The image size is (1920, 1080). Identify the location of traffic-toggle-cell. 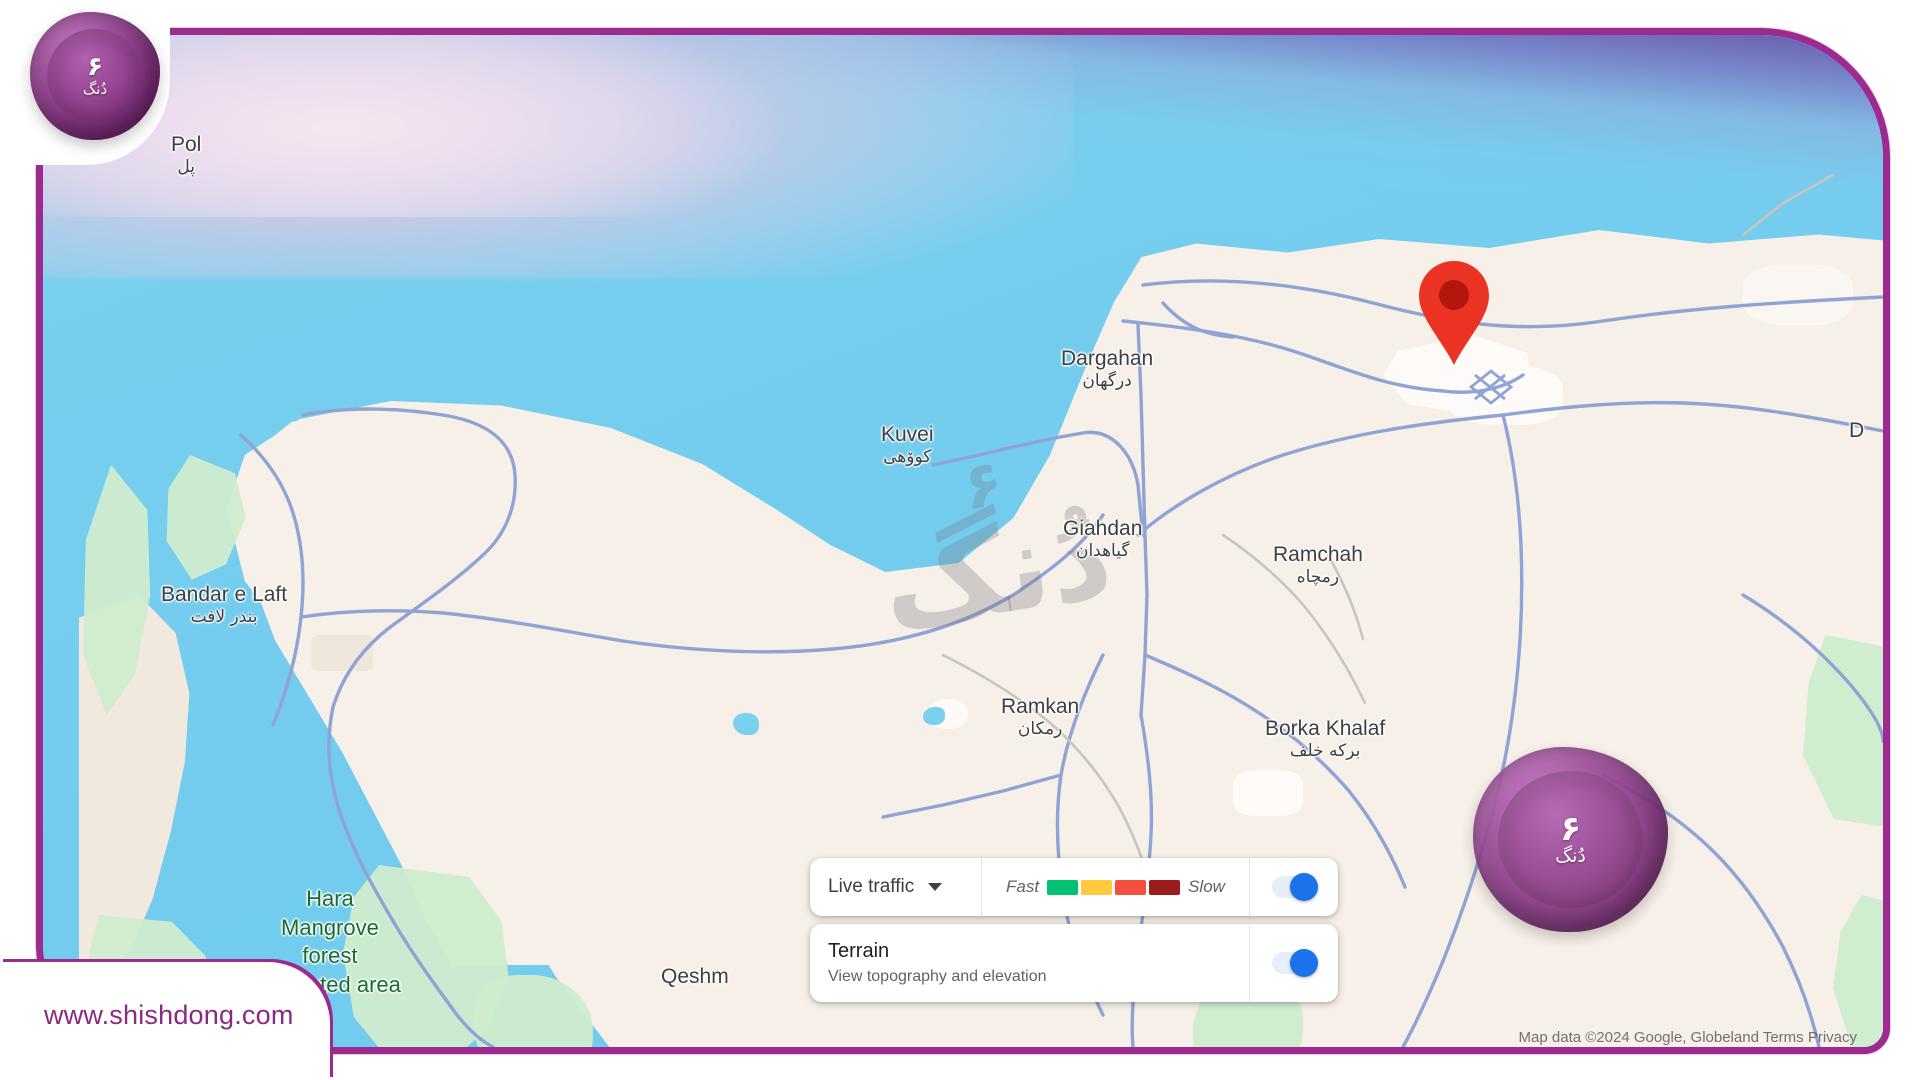
(1294, 887).